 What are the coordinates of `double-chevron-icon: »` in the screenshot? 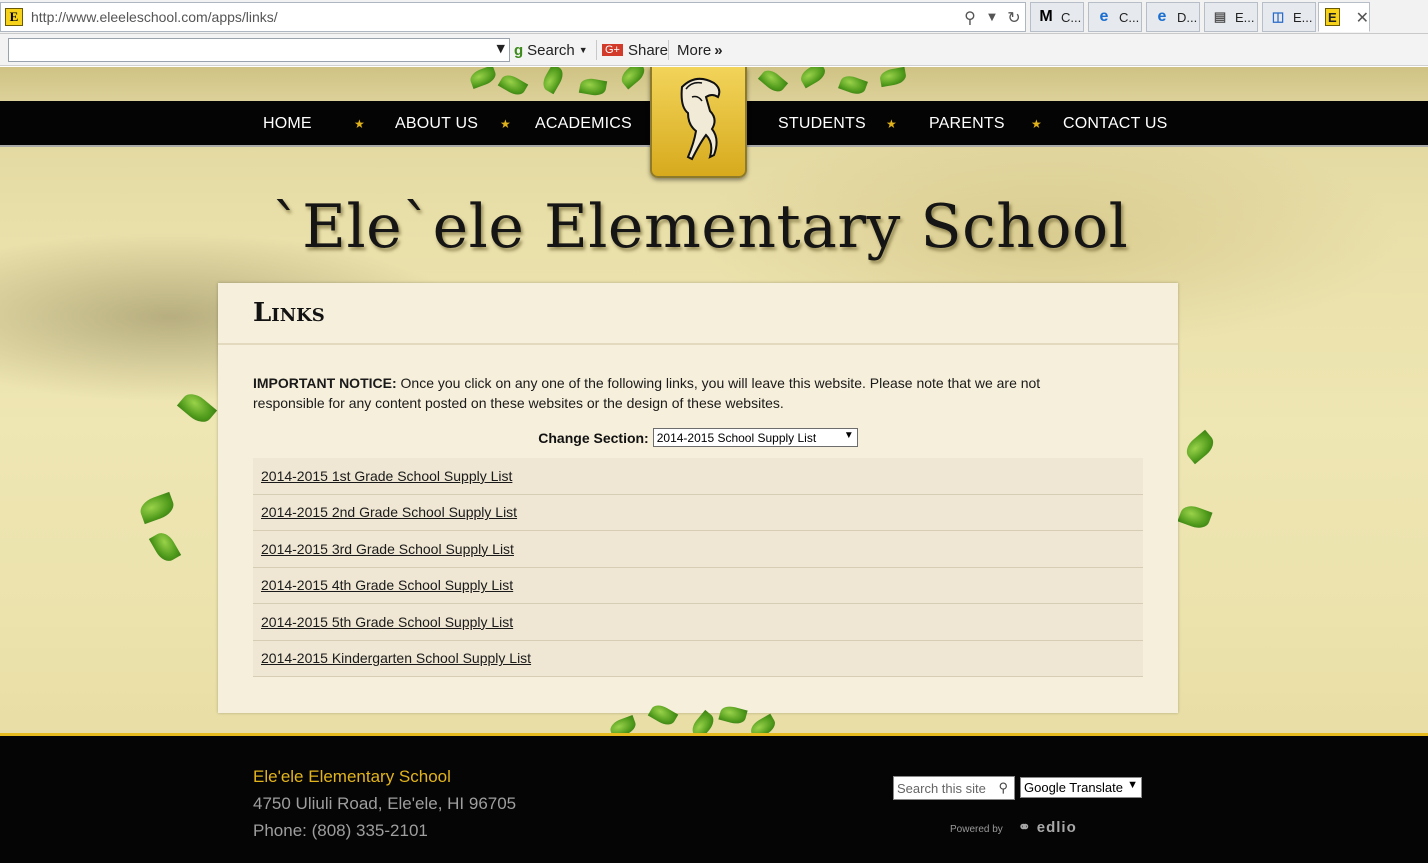 It's located at (718, 50).